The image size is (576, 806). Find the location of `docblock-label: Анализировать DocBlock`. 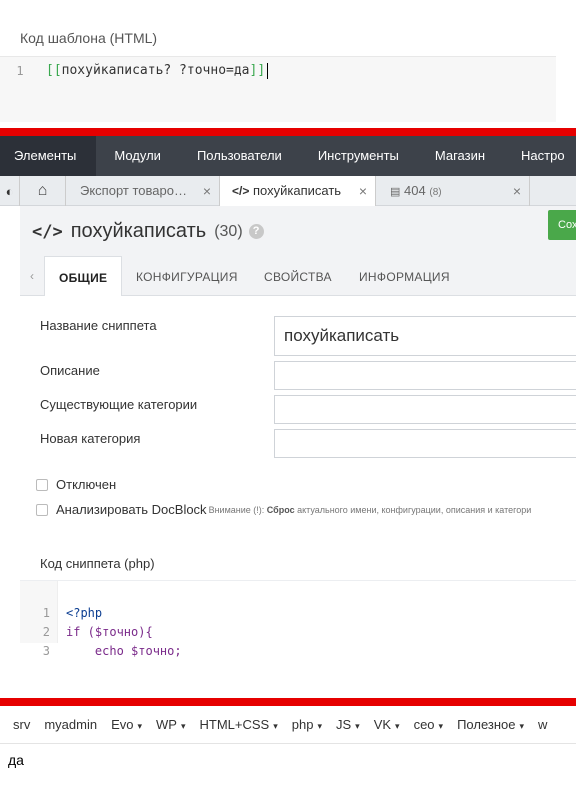

docblock-label: Анализировать DocBlock is located at coordinates (131, 509).